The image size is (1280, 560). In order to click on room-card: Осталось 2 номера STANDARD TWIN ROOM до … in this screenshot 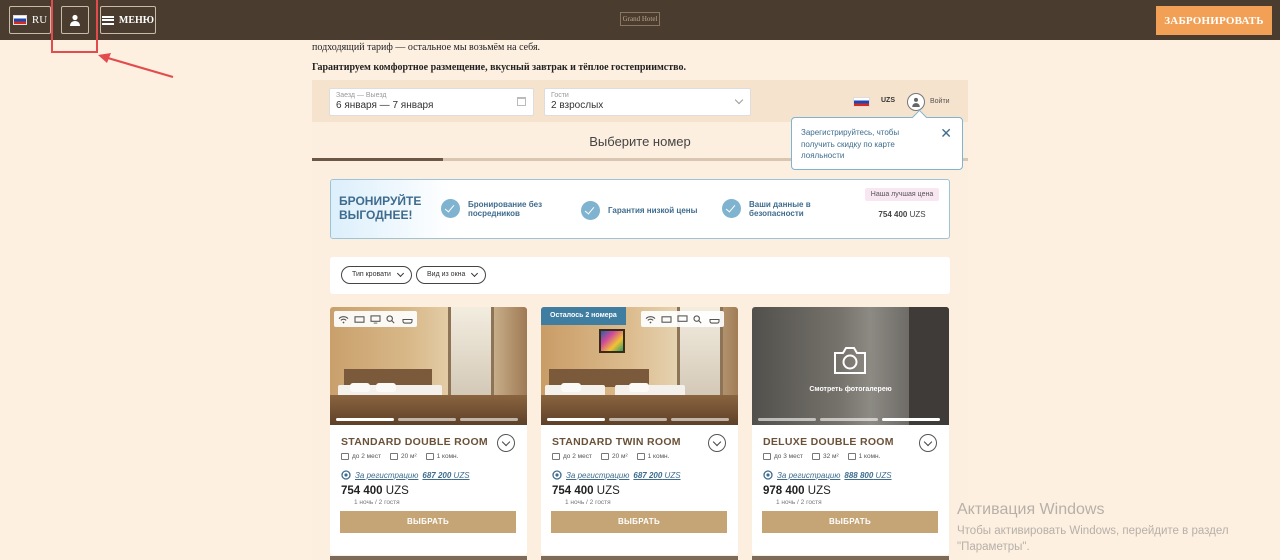, I will do `click(639, 431)`.